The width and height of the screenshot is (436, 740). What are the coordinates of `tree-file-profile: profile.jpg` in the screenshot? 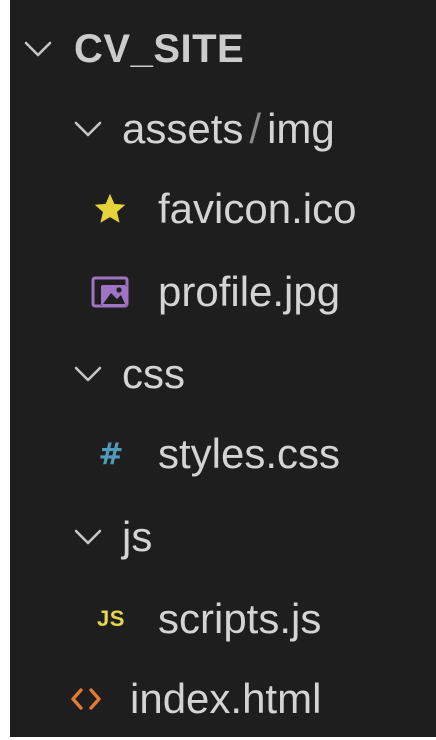 It's located at (223, 292).